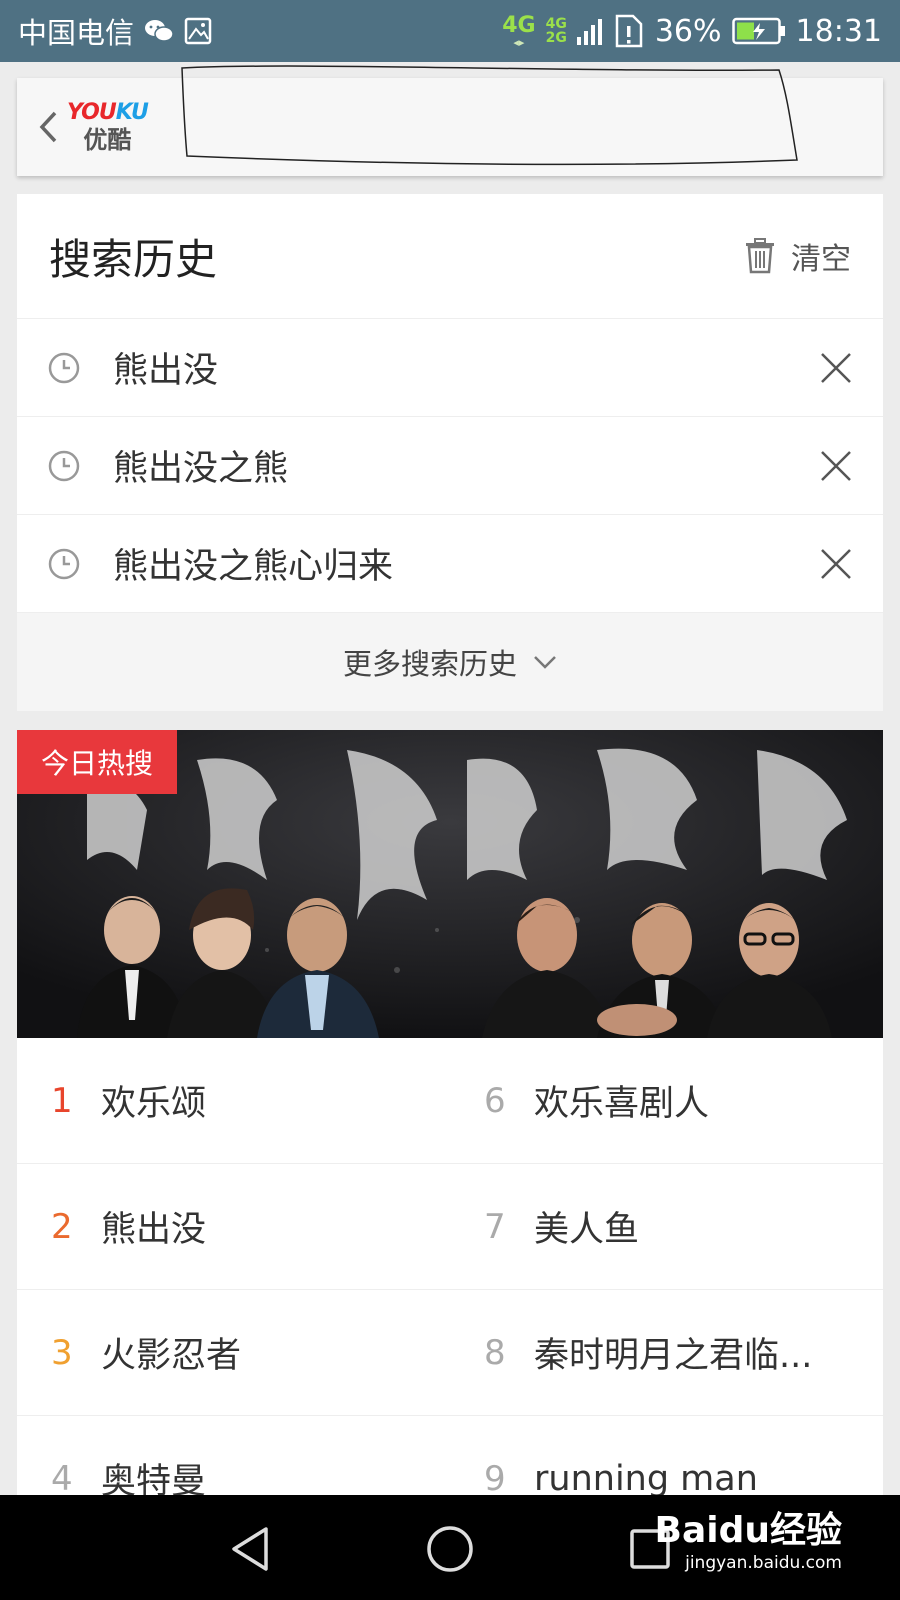 The image size is (900, 1600). What do you see at coordinates (201, 469) in the screenshot?
I see `history-item-text: 熊出没之熊` at bounding box center [201, 469].